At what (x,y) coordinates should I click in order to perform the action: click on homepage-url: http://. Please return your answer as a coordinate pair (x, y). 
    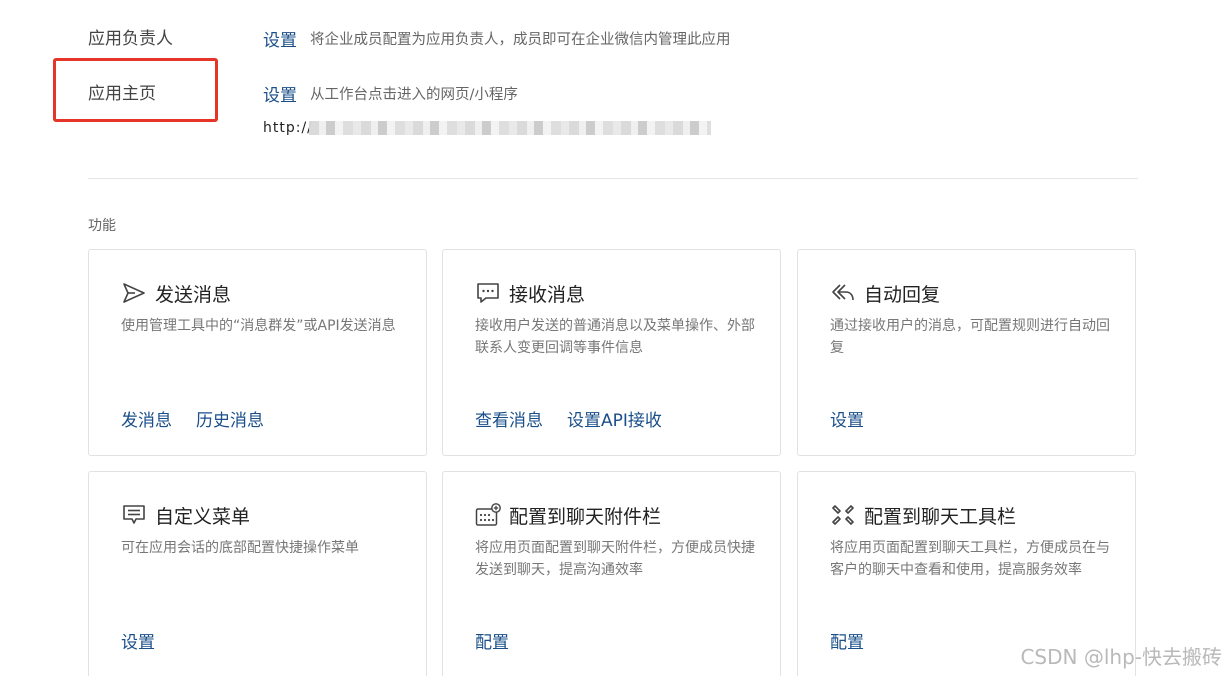
    Looking at the image, I should click on (487, 129).